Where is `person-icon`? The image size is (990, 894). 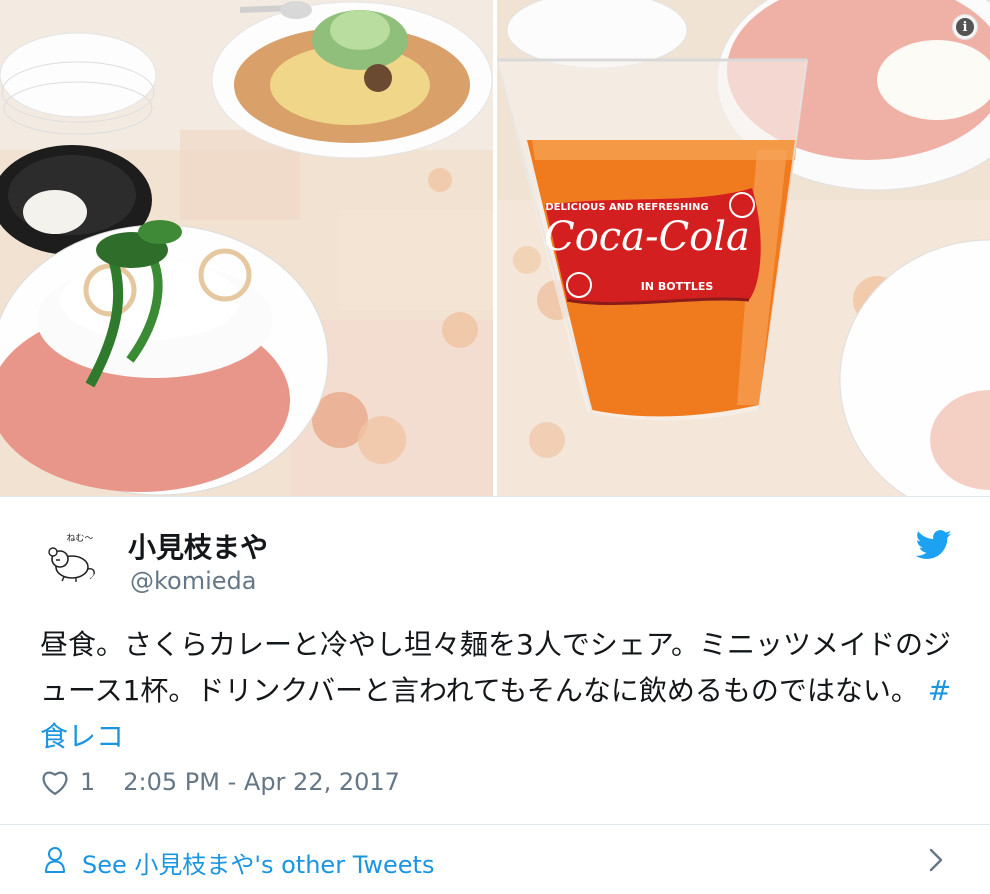
person-icon is located at coordinates (55, 860).